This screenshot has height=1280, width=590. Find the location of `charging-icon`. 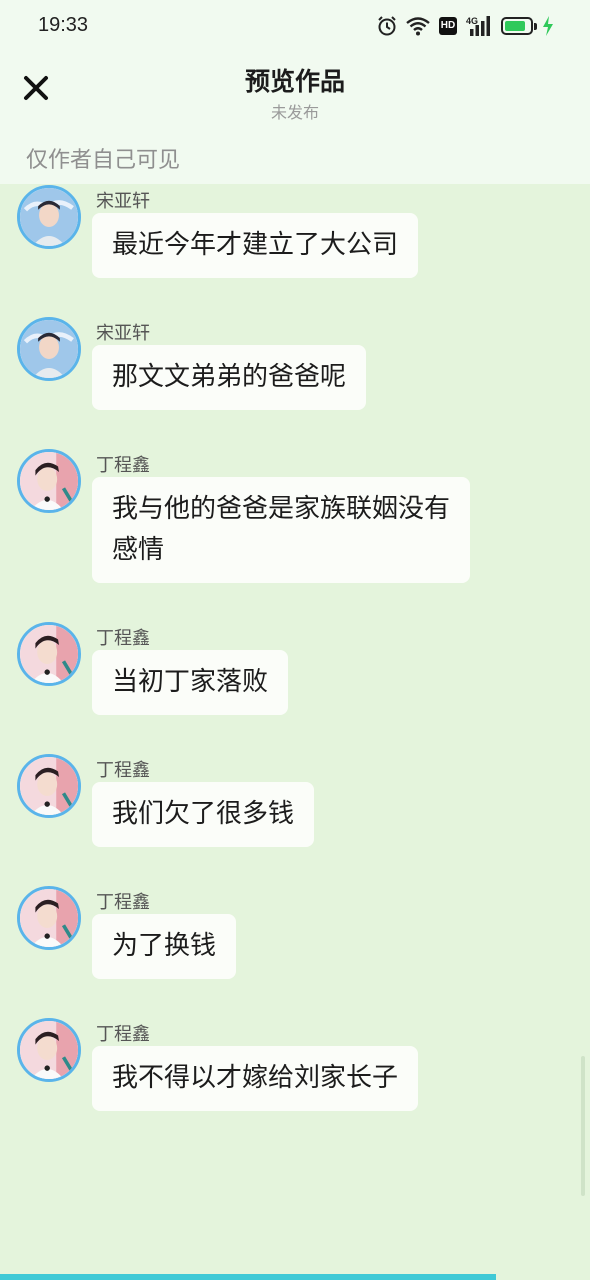

charging-icon is located at coordinates (548, 26).